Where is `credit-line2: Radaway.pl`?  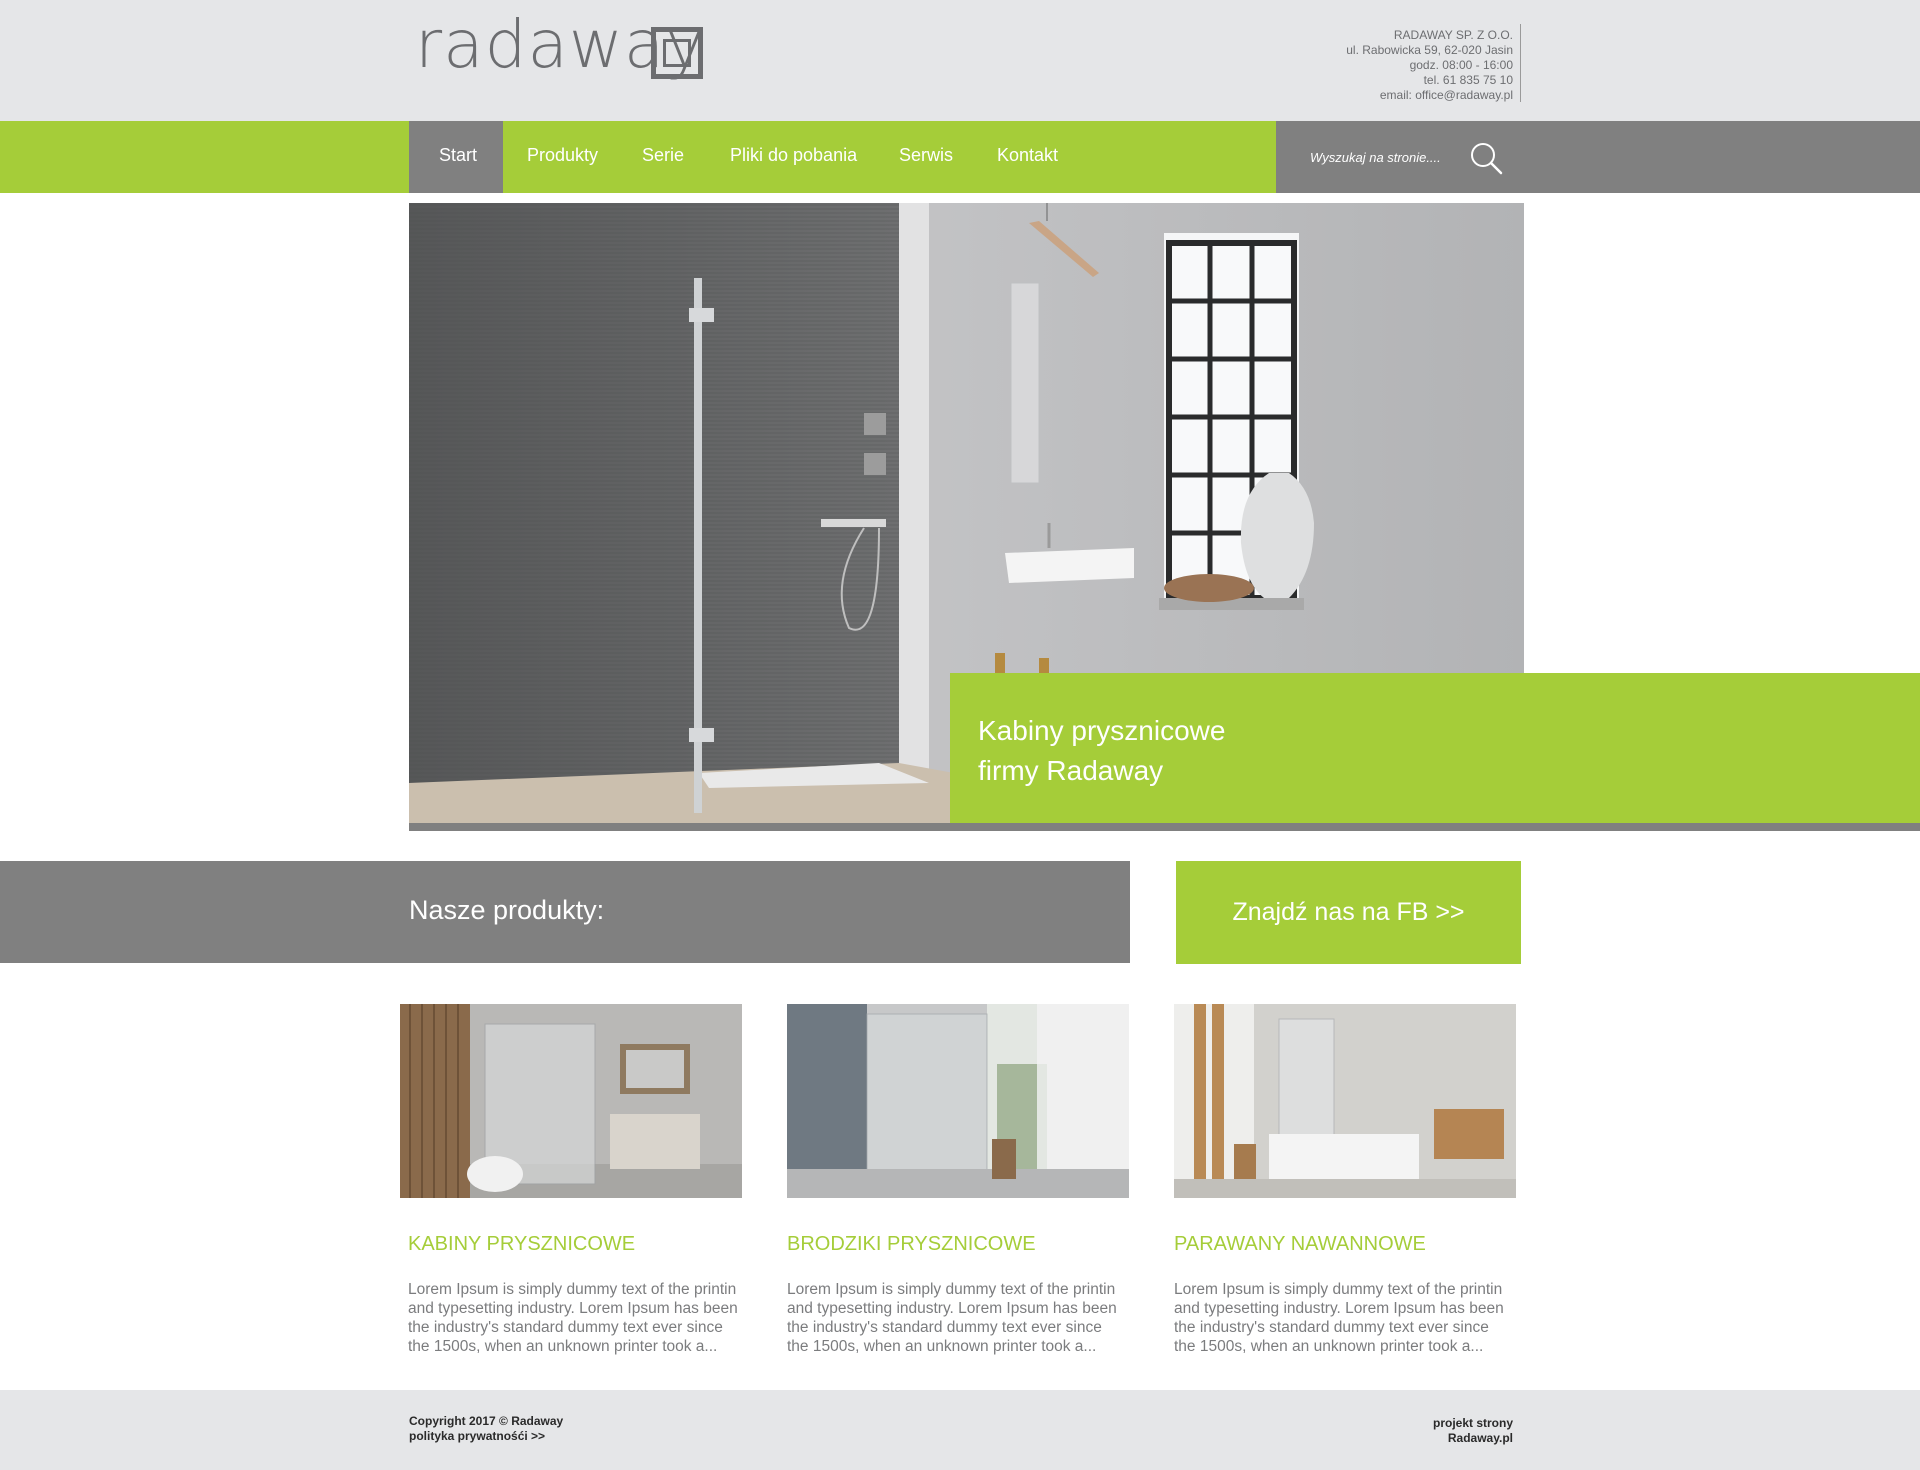 credit-line2: Radaway.pl is located at coordinates (1480, 1438).